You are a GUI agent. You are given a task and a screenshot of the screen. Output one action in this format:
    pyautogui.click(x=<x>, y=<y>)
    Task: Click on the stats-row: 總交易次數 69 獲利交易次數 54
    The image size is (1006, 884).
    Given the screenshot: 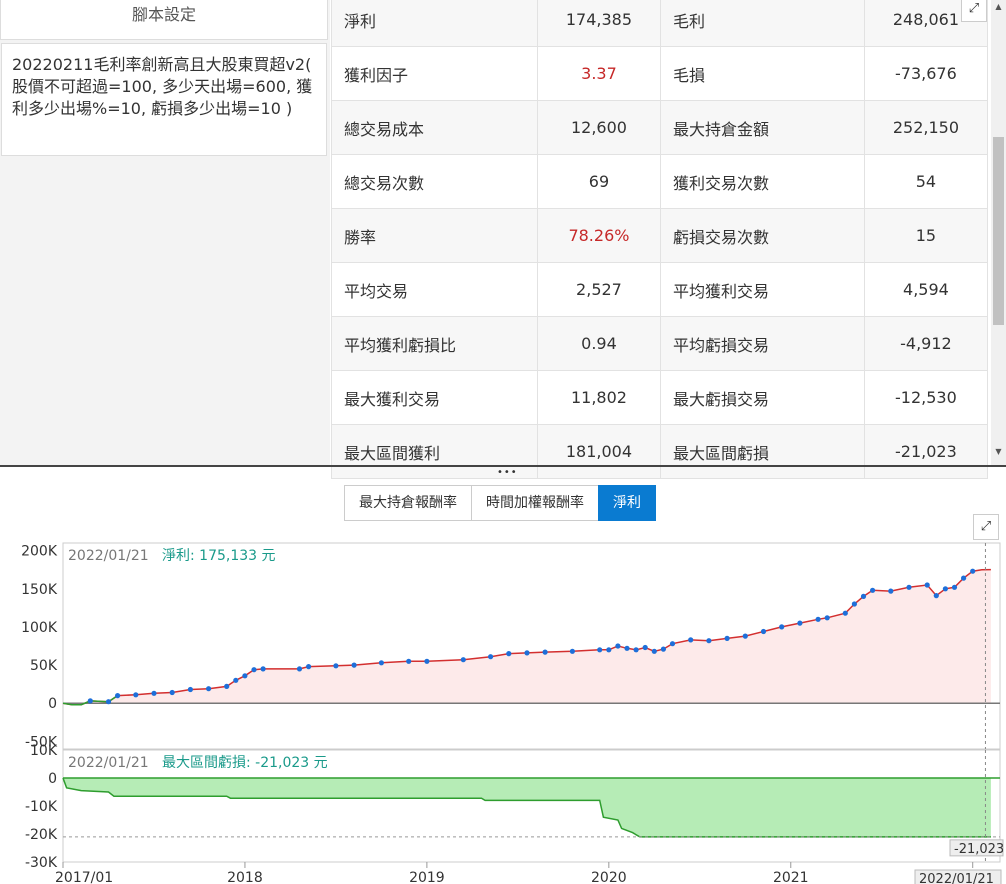 What is the action you would take?
    pyautogui.click(x=660, y=181)
    